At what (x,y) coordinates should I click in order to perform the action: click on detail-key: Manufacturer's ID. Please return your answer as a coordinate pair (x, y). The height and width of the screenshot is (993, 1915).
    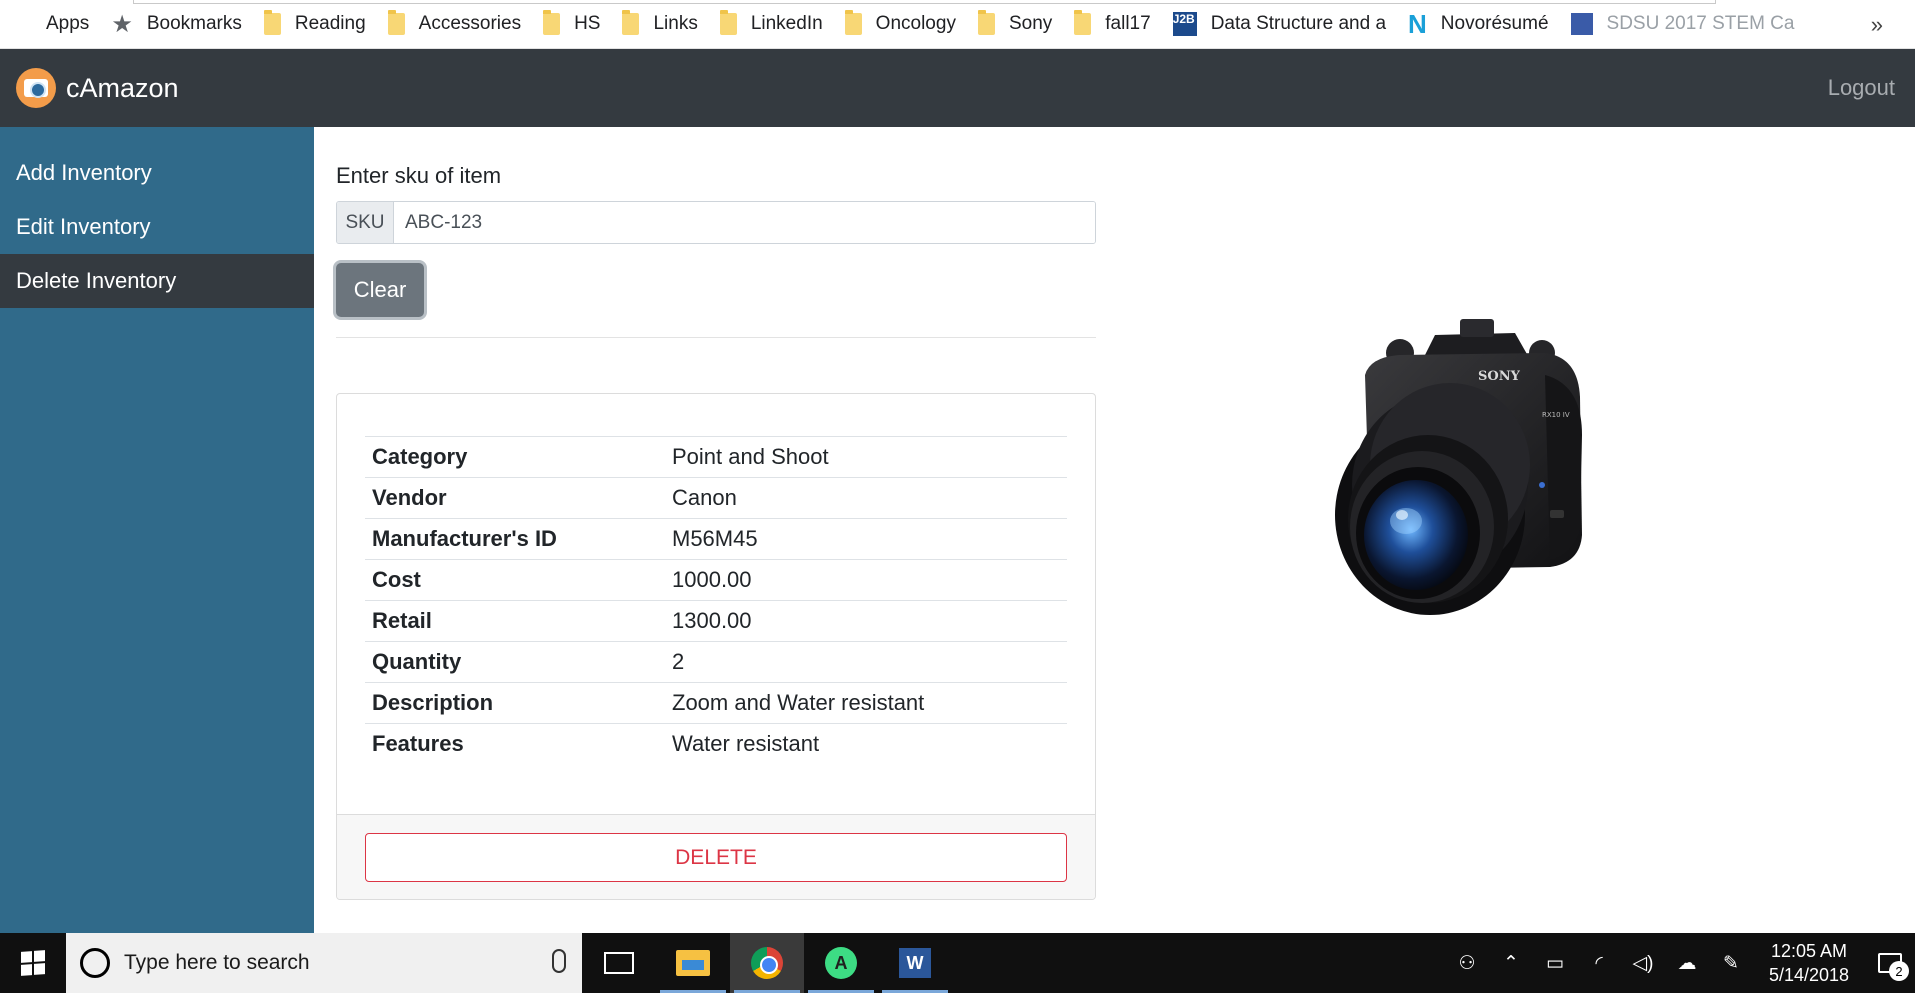
    Looking at the image, I should click on (515, 539).